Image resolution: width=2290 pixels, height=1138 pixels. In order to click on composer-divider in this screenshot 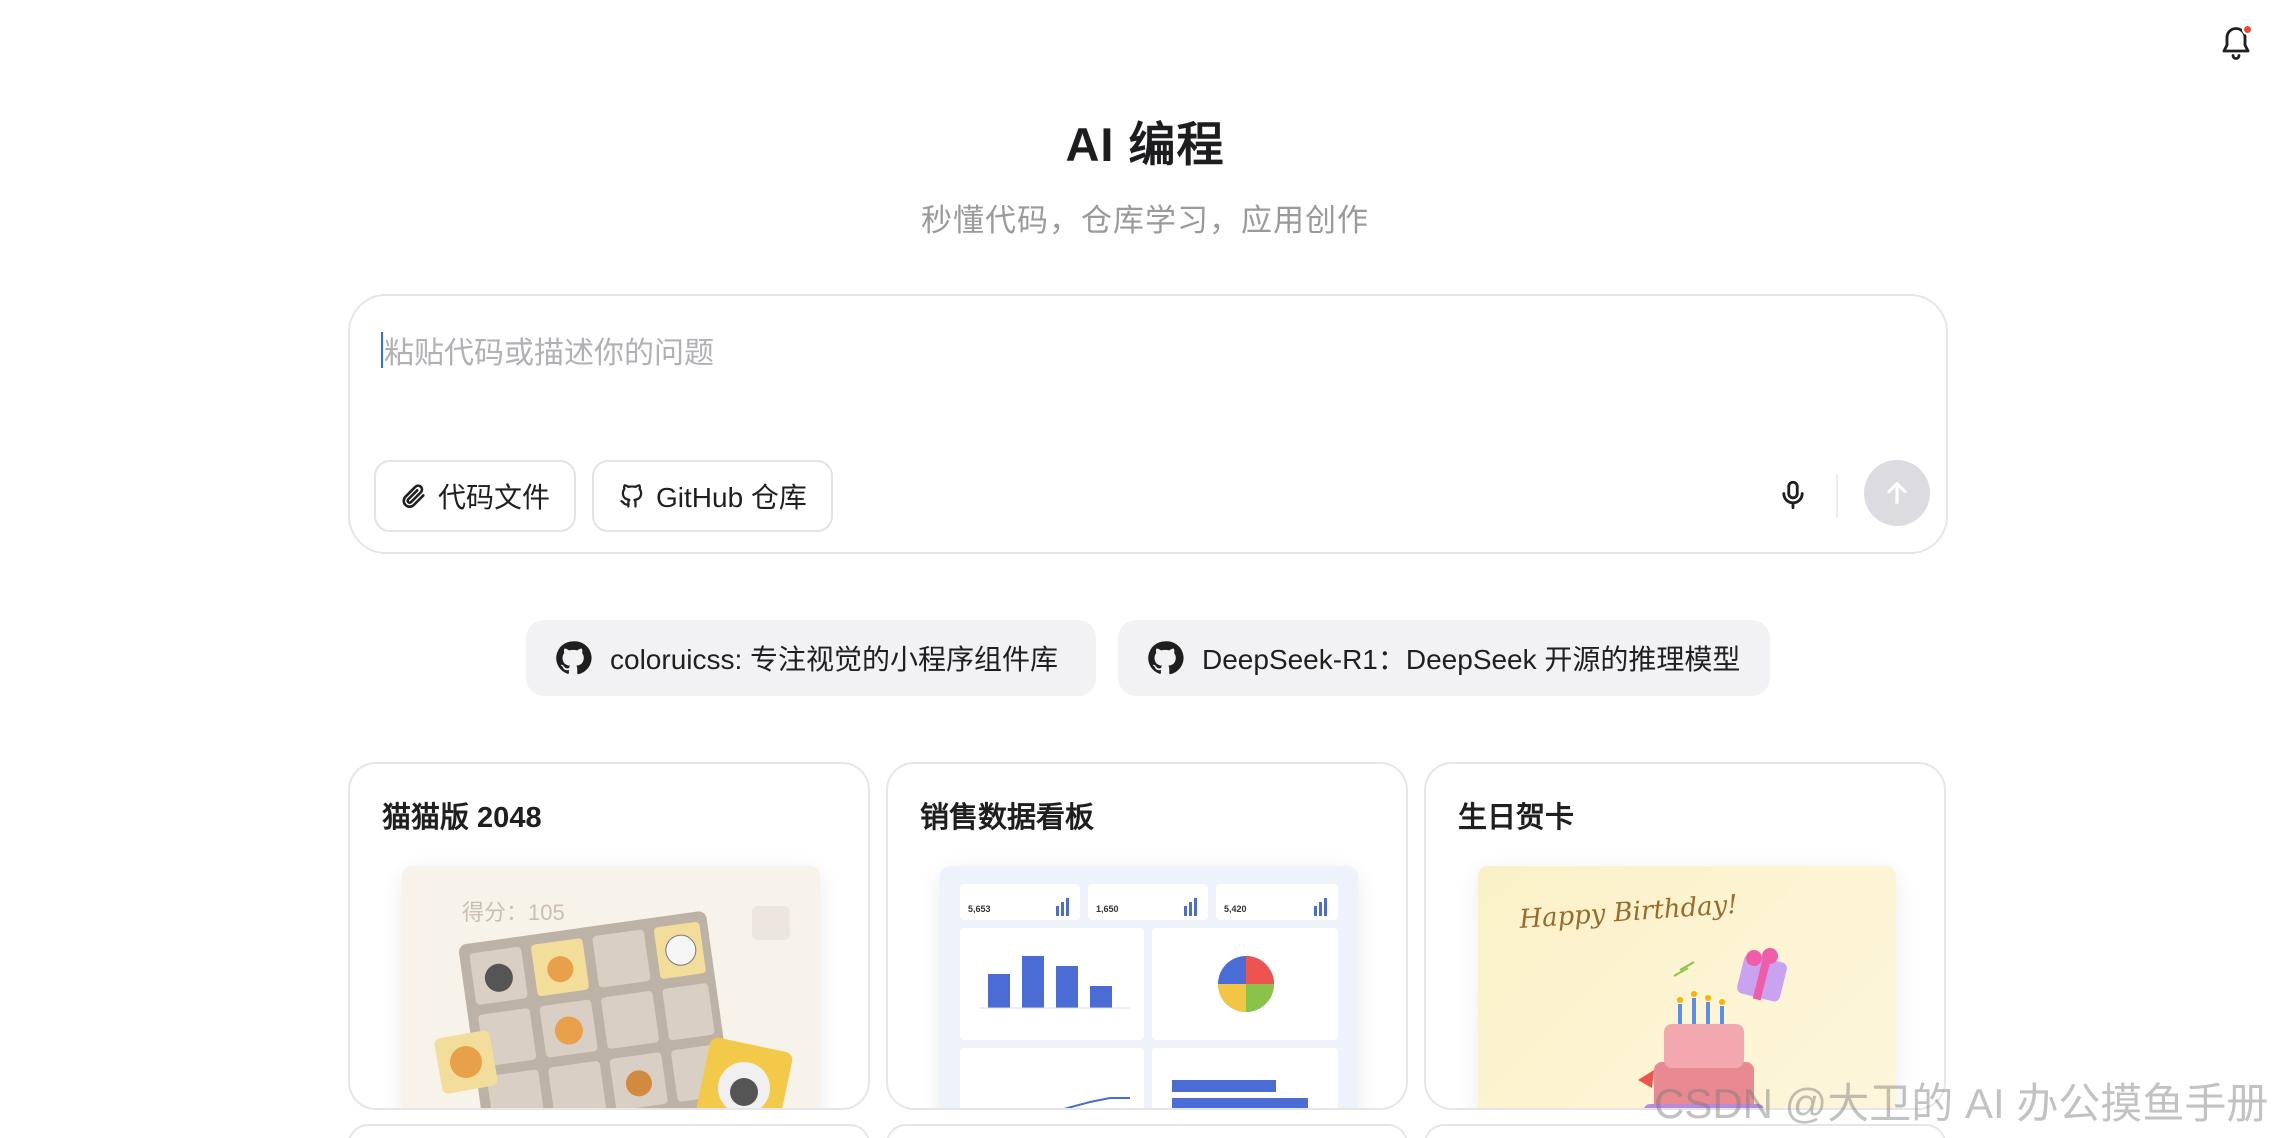, I will do `click(1837, 496)`.